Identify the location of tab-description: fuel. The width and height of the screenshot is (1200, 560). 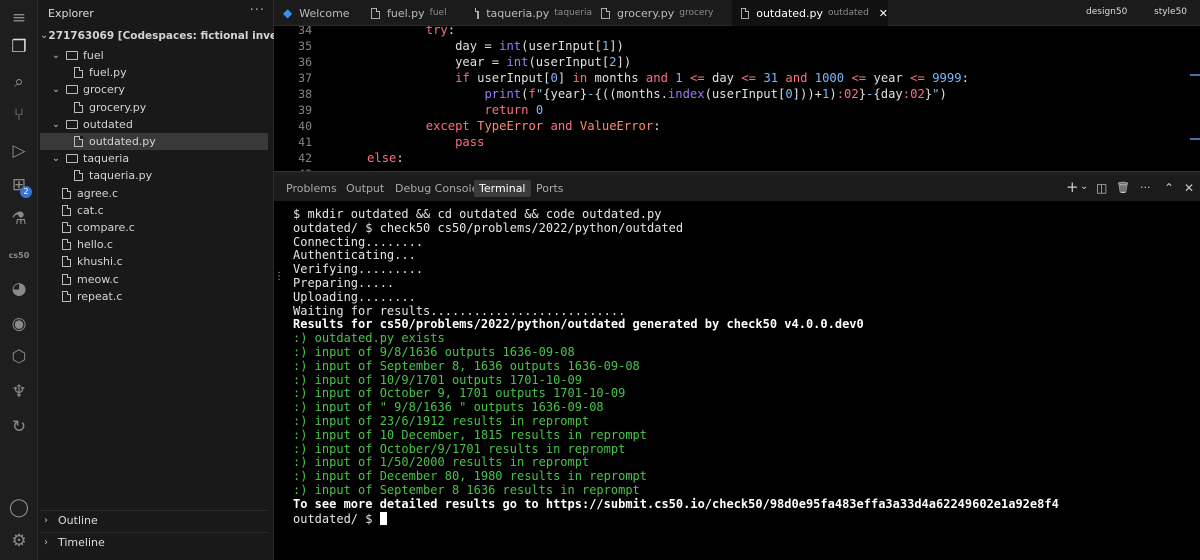
(438, 13).